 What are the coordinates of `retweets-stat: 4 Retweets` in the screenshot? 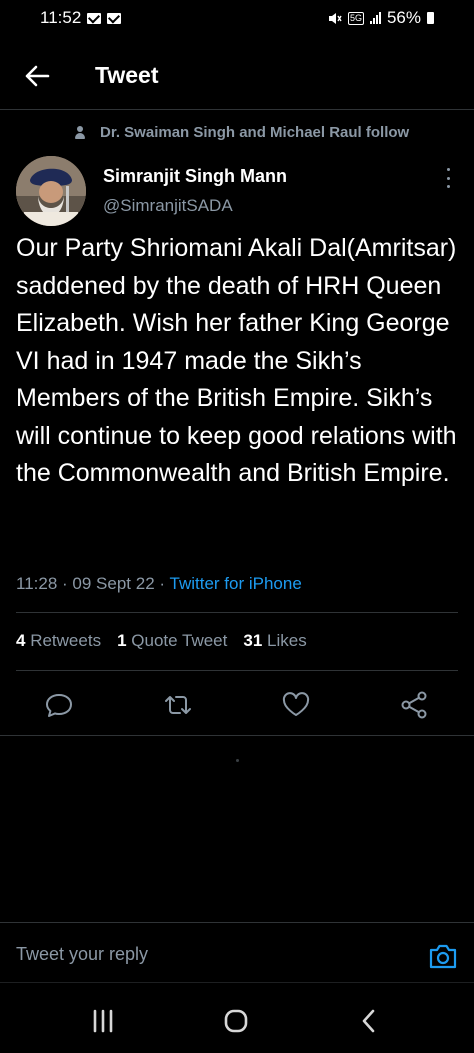 It's located at (58, 641).